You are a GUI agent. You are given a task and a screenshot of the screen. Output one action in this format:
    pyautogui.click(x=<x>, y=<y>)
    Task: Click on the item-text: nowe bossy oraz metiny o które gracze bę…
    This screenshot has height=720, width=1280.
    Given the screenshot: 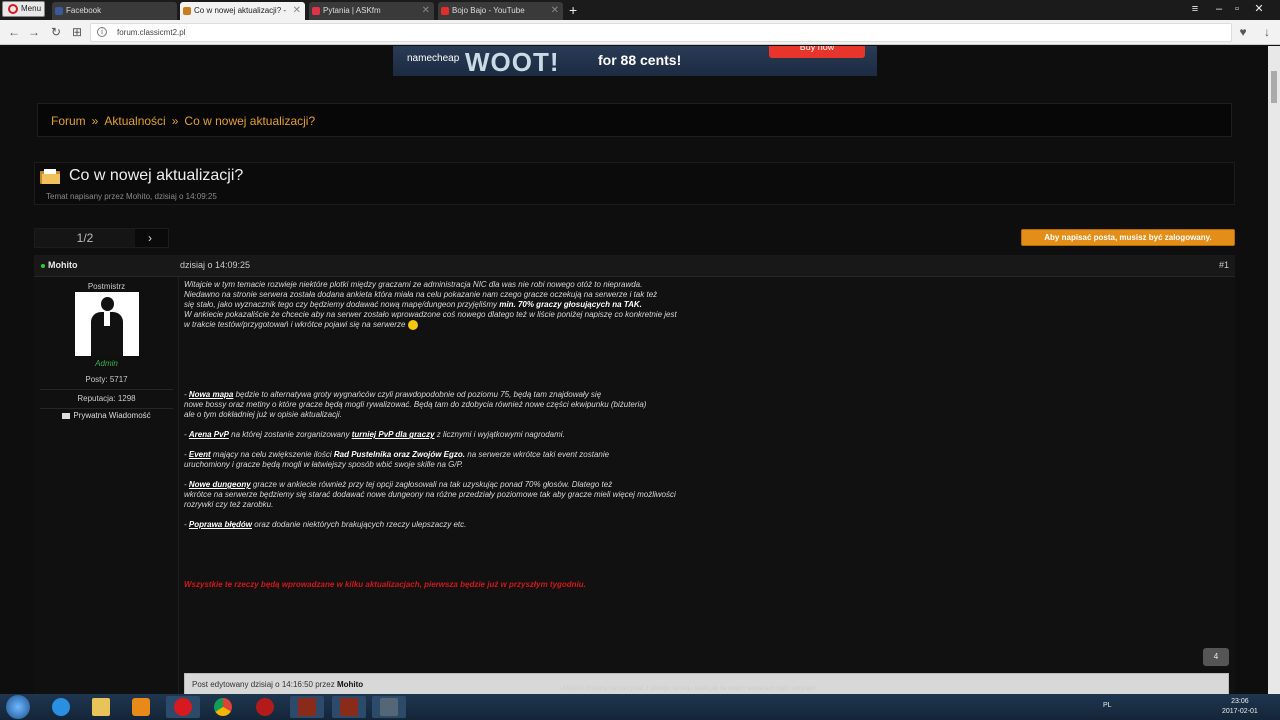 What is the action you would take?
    pyautogui.click(x=415, y=405)
    